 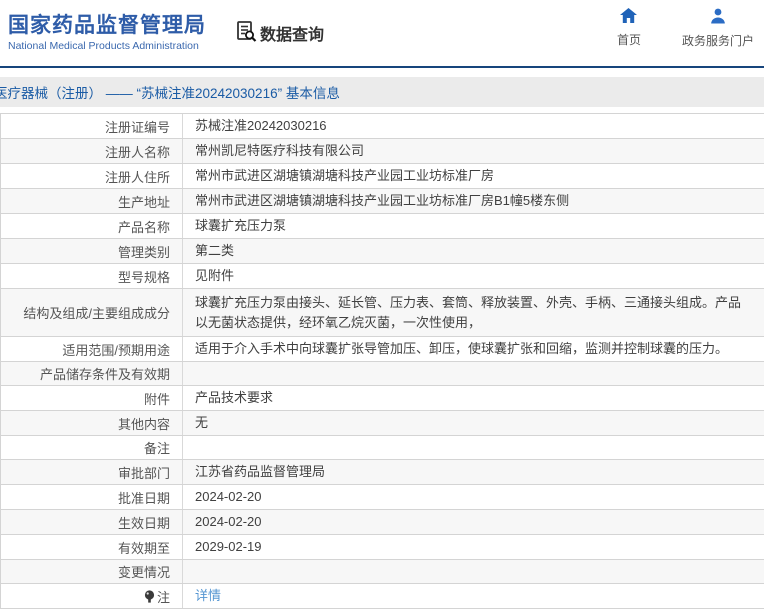 I want to click on table-row: 产品储存条件及有效期, so click(x=382, y=374).